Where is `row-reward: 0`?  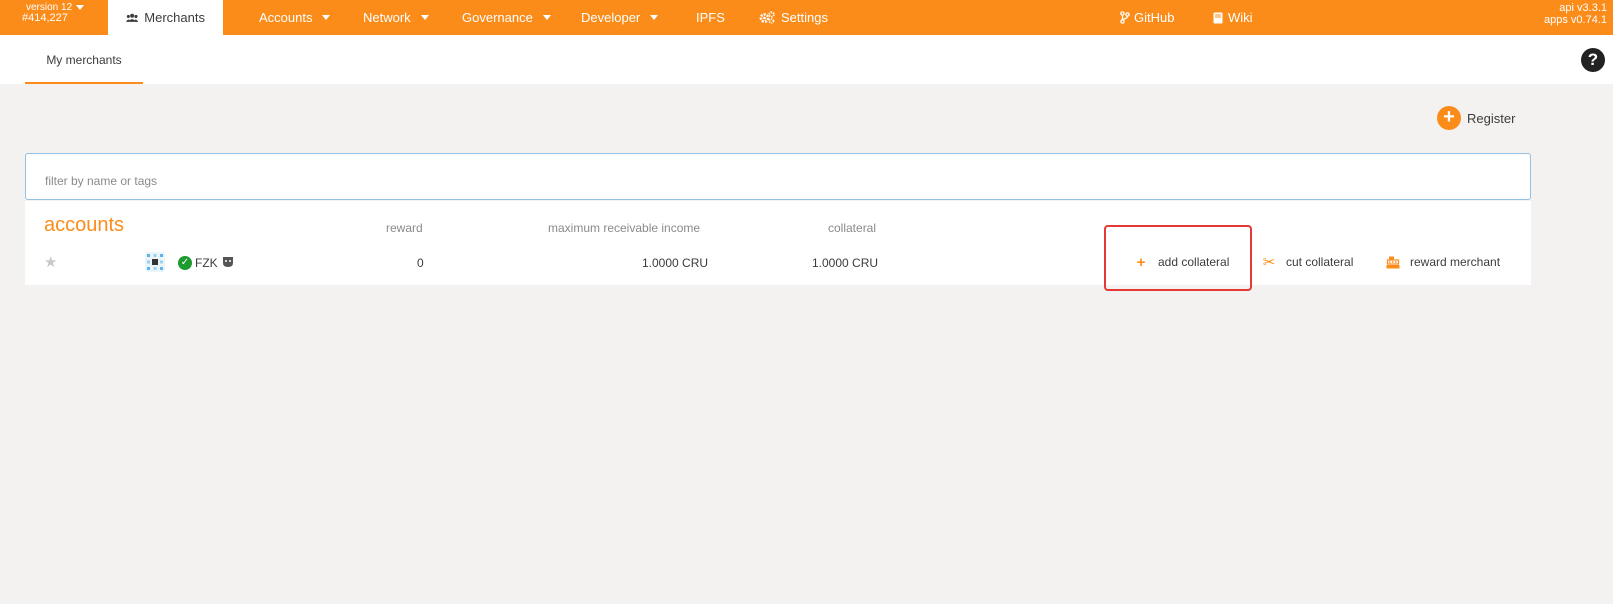 row-reward: 0 is located at coordinates (420, 263).